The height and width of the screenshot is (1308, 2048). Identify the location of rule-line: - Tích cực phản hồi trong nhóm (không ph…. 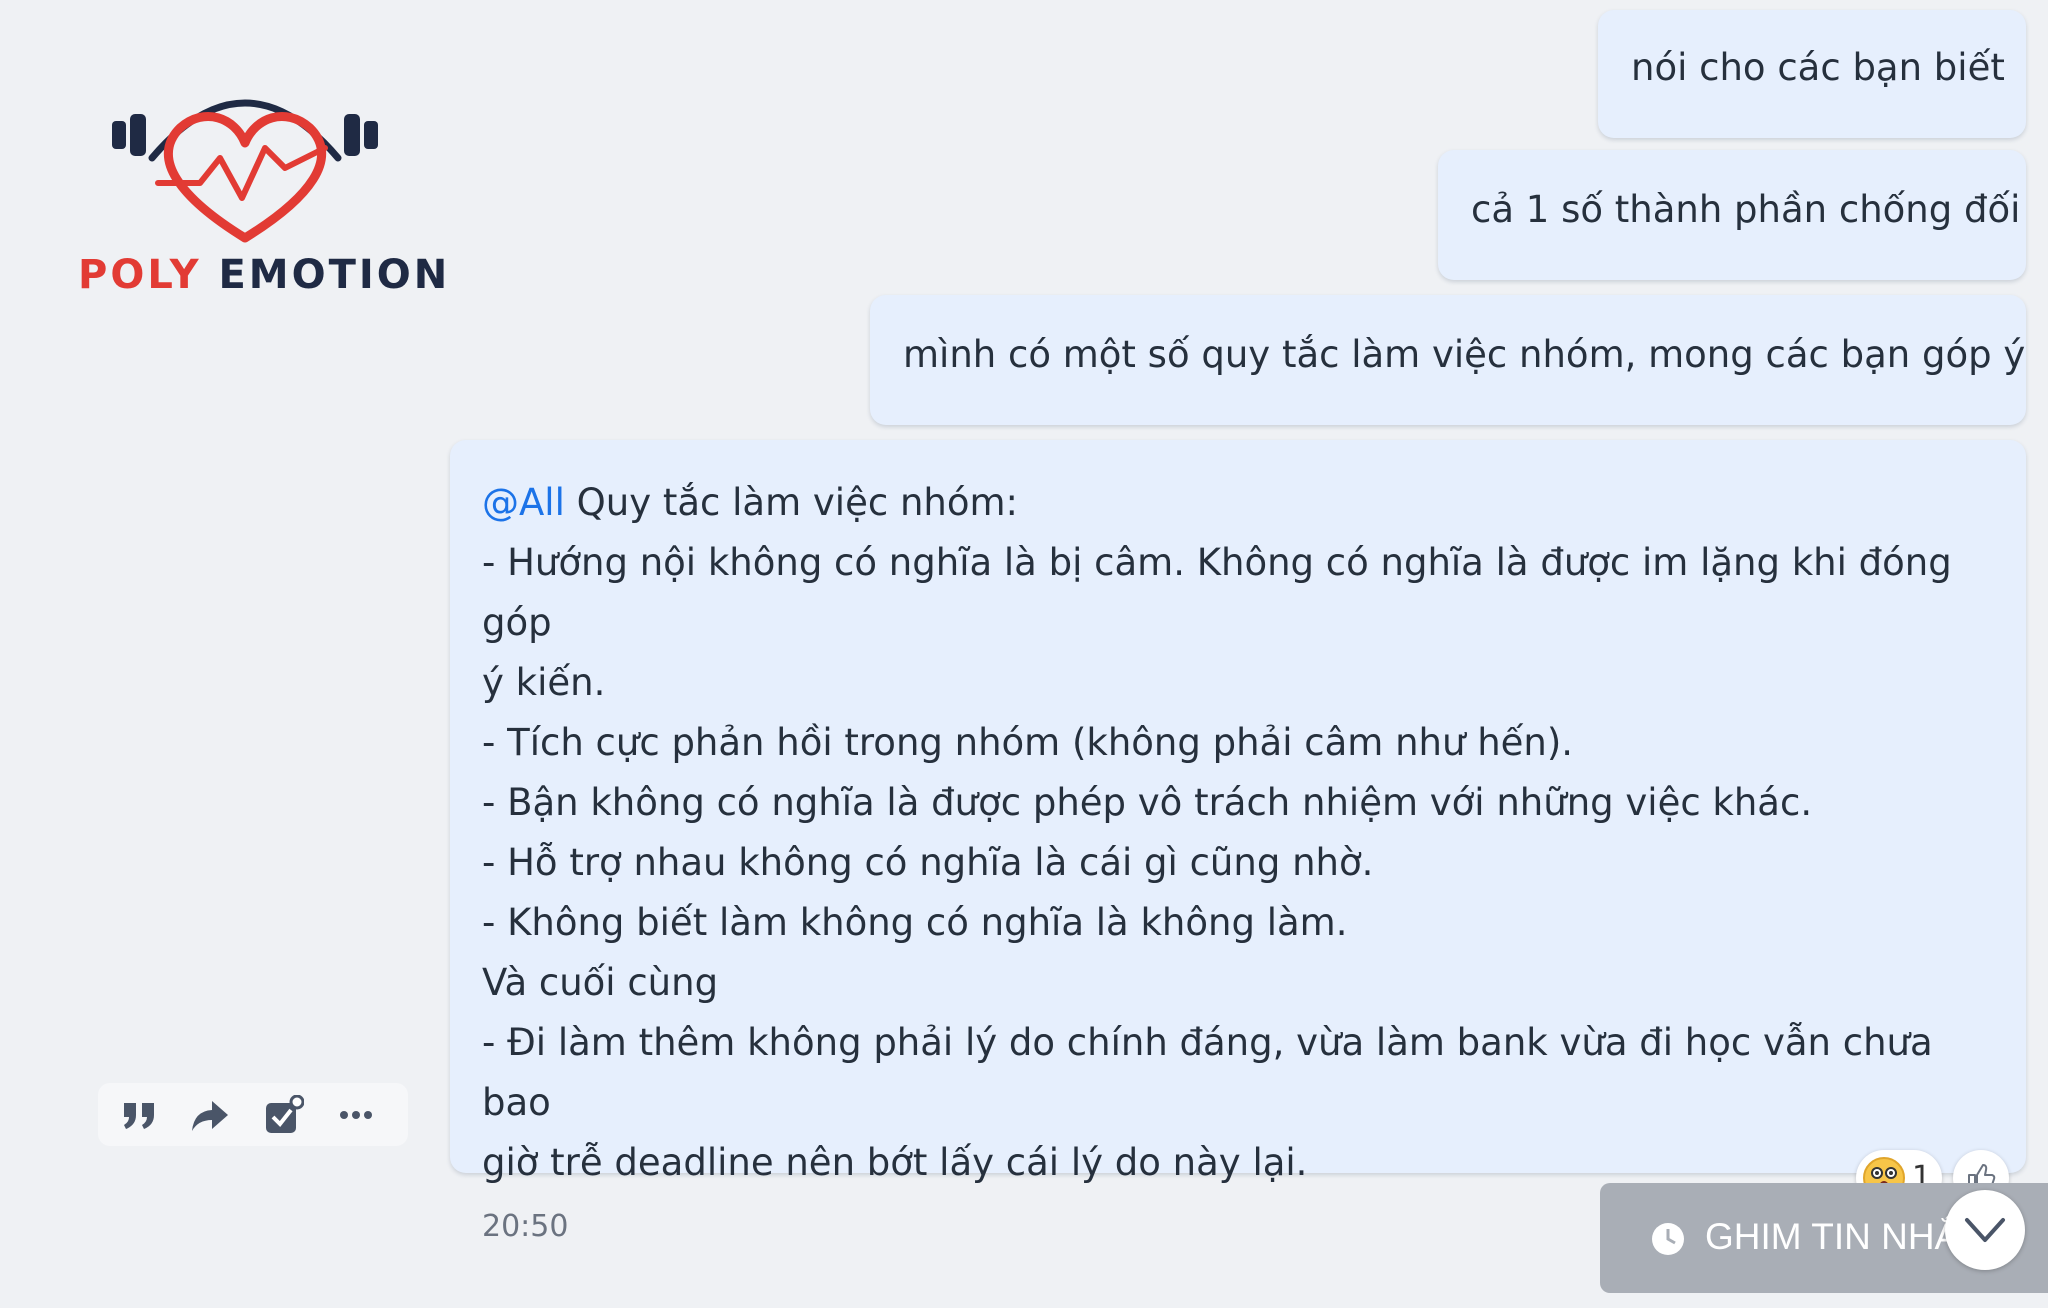
(1028, 742).